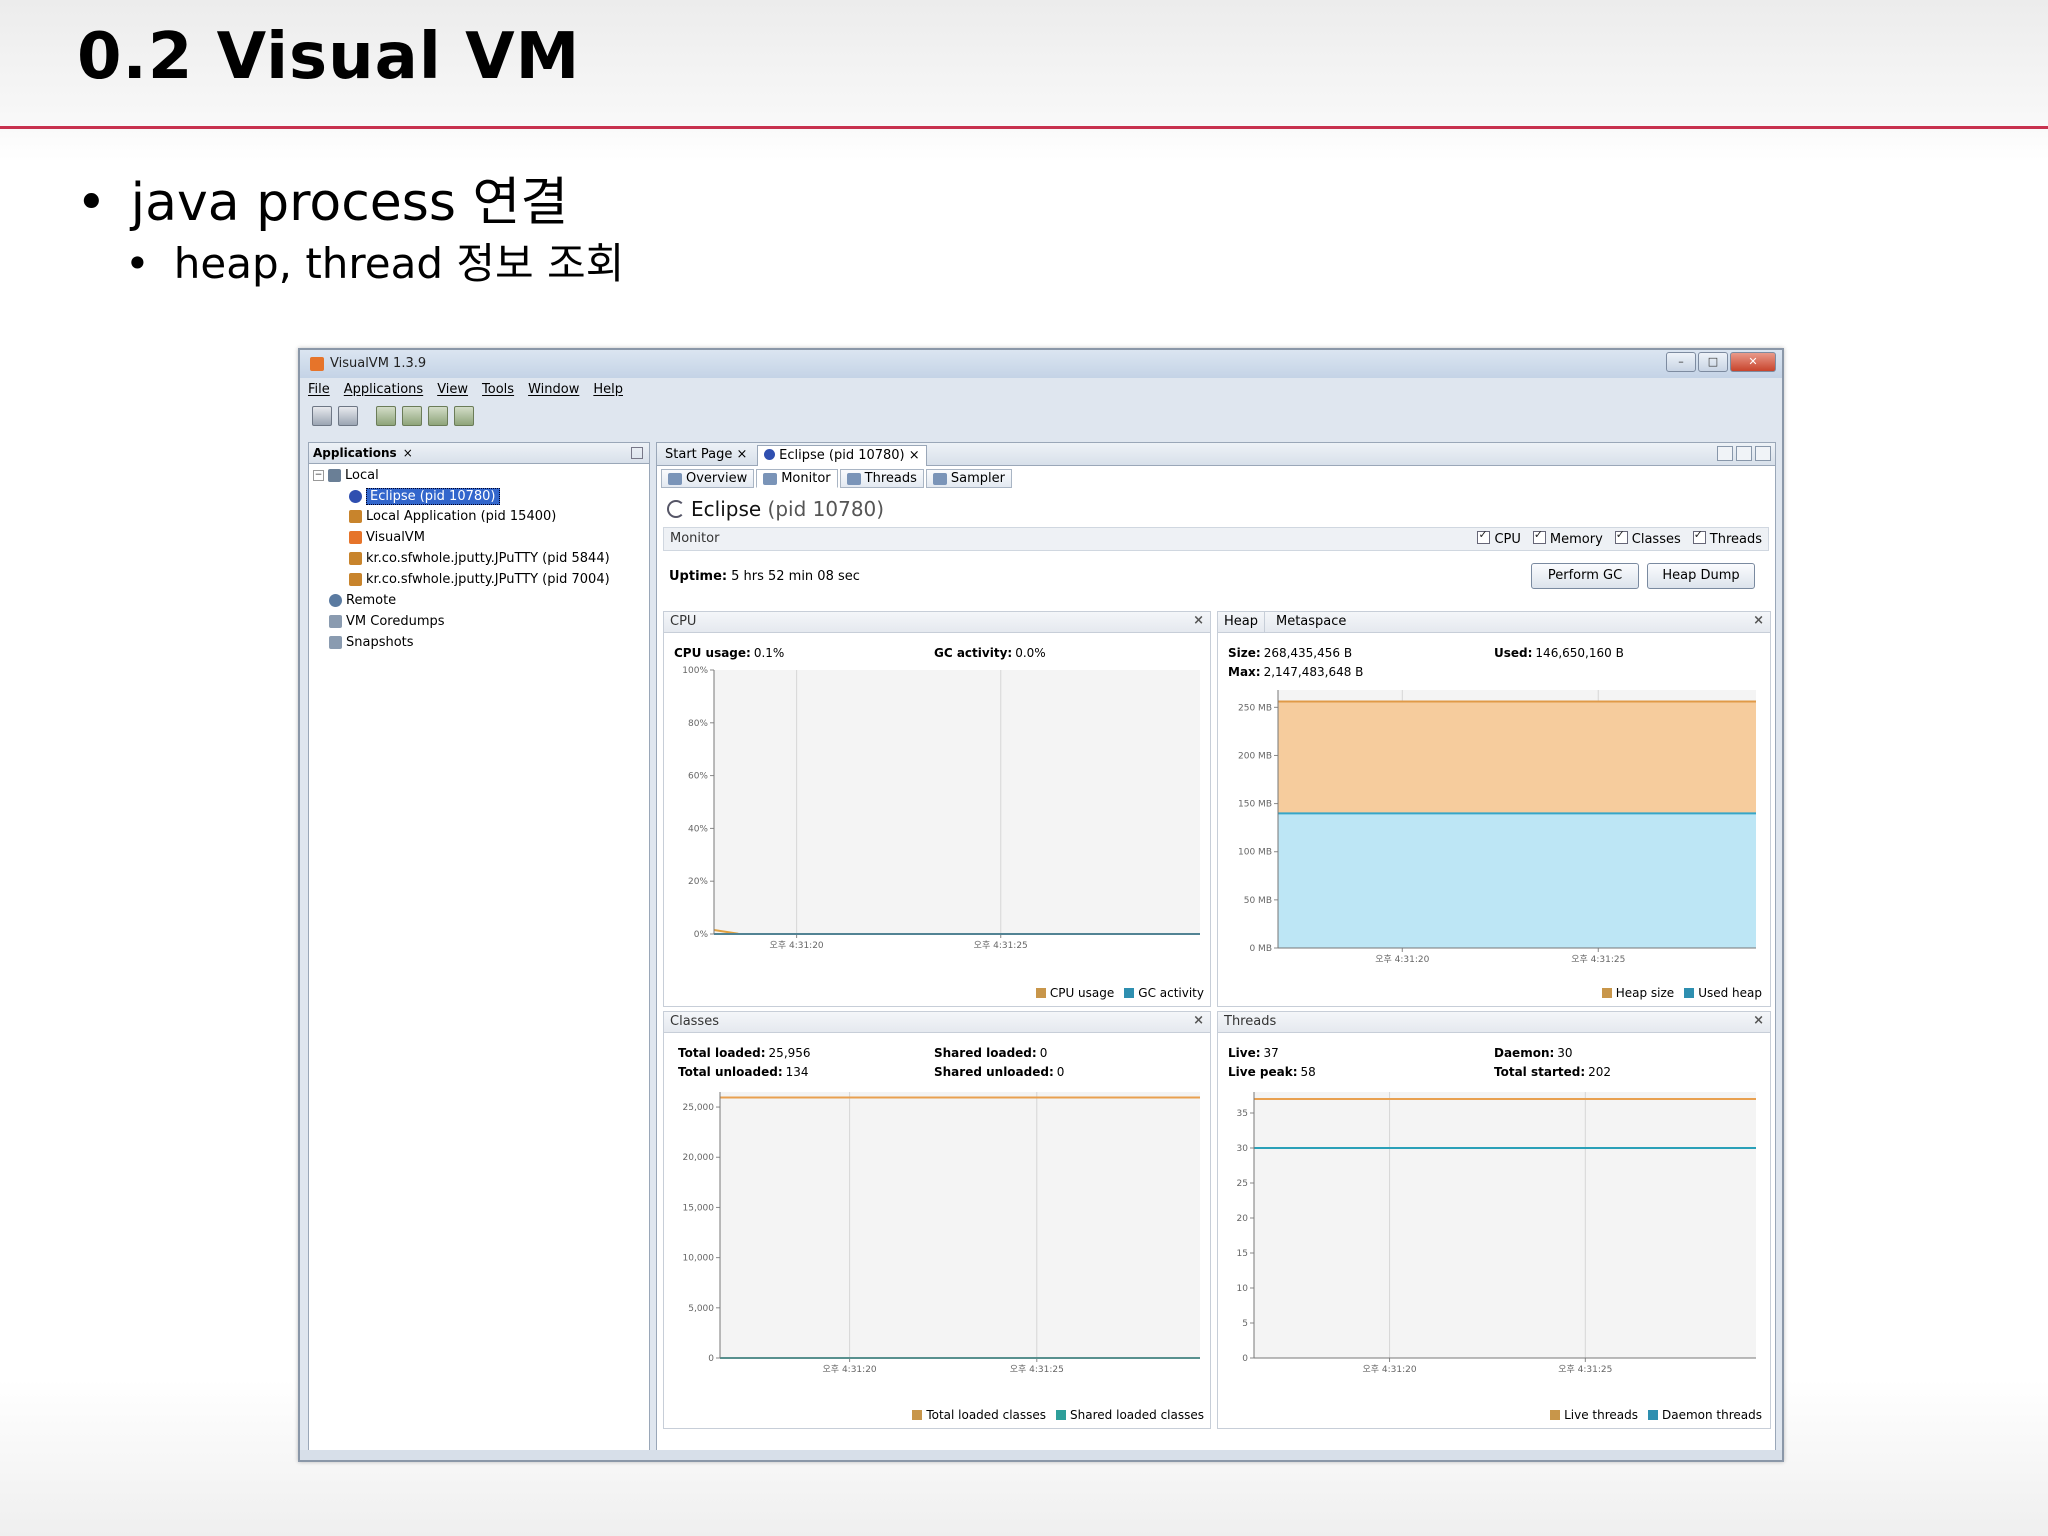 This screenshot has height=1536, width=2048. Describe the element at coordinates (608, 392) in the screenshot. I see `menu-help: Help` at that location.